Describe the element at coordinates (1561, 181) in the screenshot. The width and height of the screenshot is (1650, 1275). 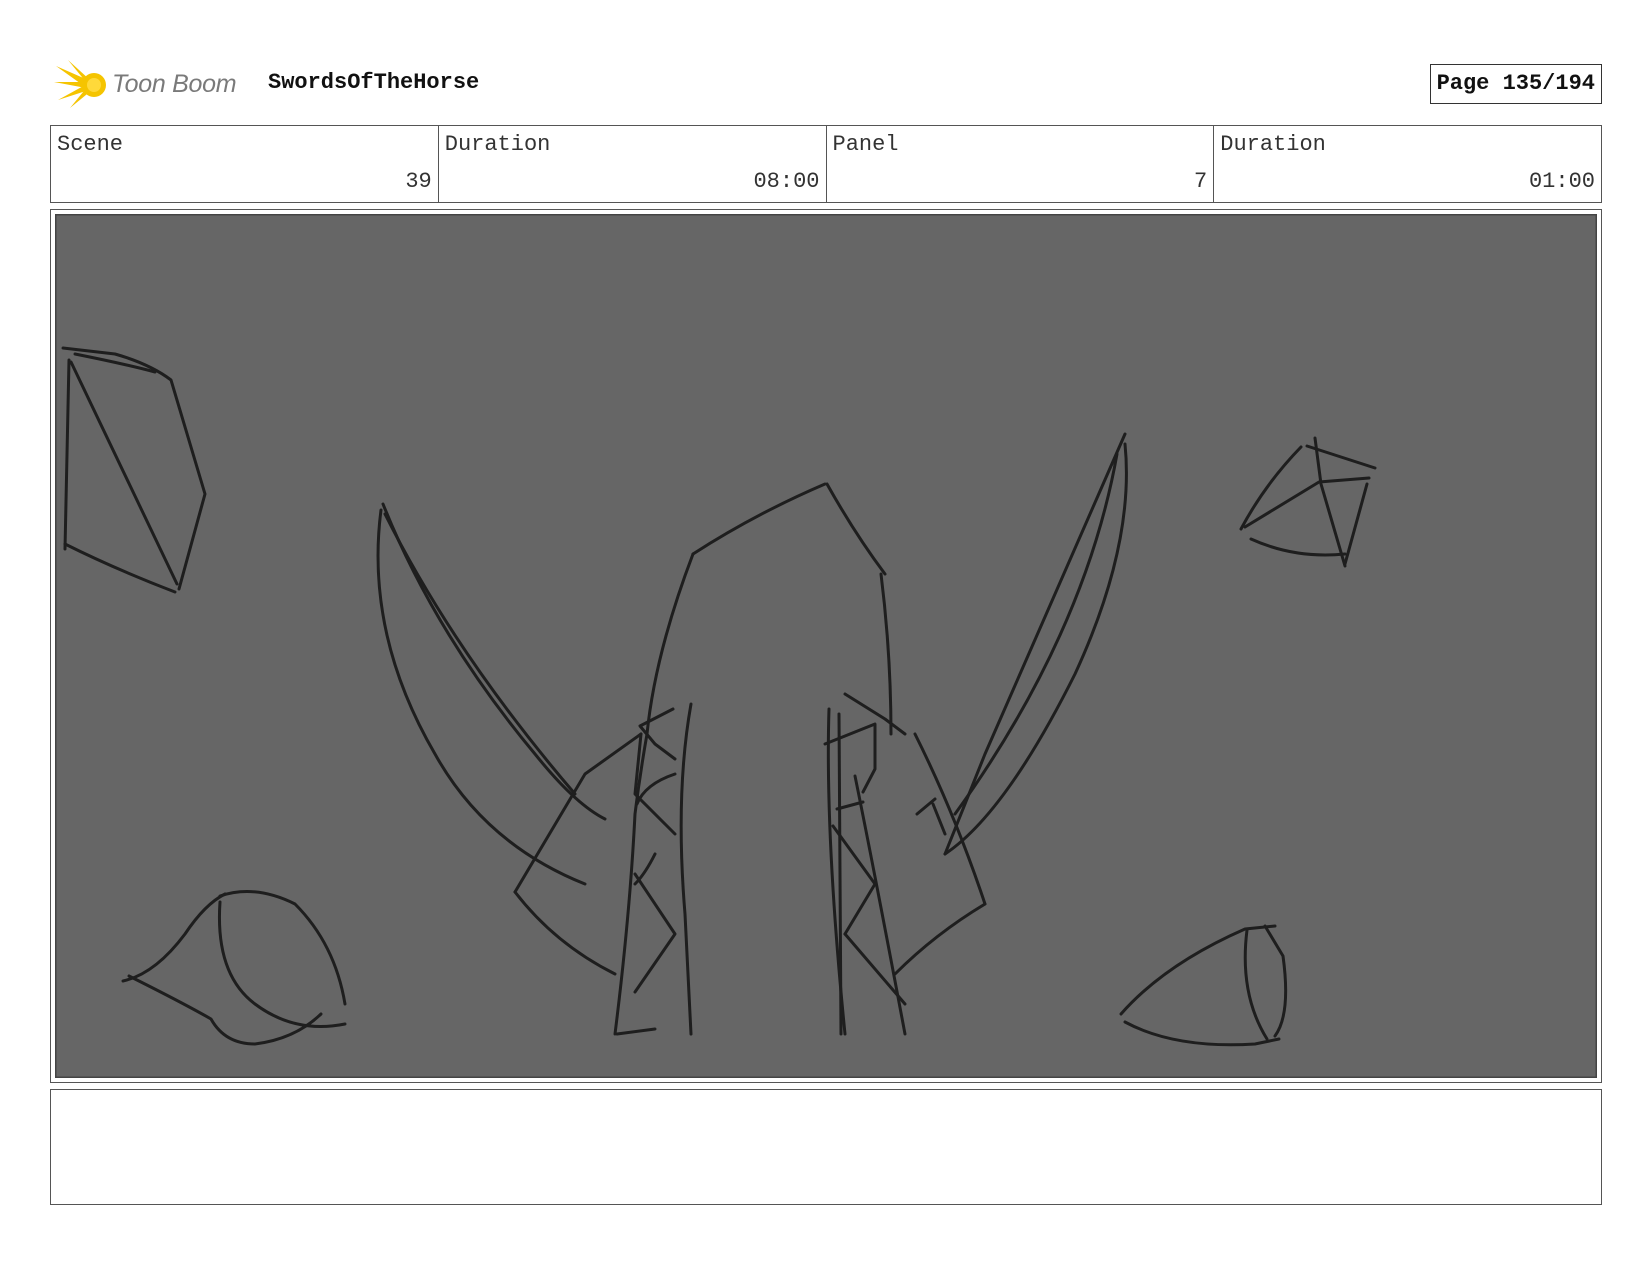
I see `panel-duration-value: 01:00` at that location.